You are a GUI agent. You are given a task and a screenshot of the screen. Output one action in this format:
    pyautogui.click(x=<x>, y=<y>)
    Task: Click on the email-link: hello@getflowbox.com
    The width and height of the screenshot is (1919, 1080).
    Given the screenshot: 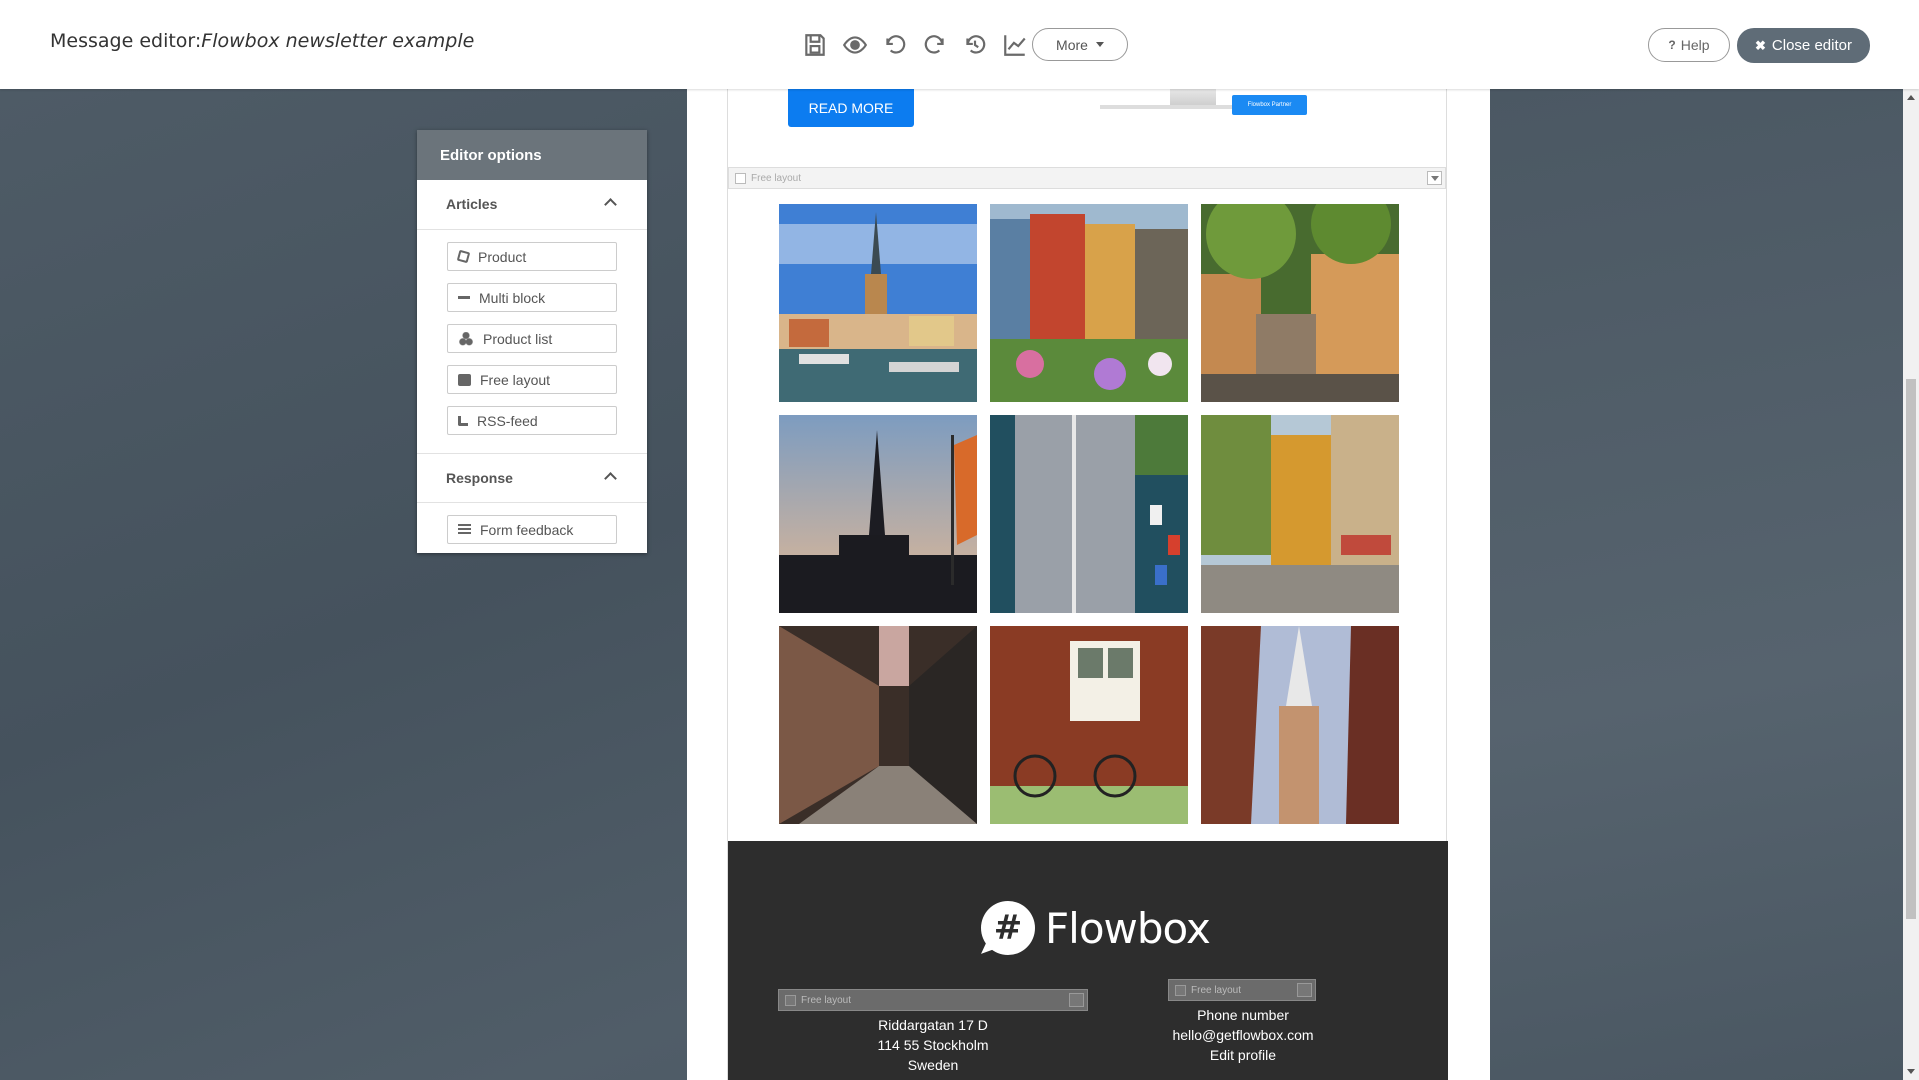 What is the action you would take?
    pyautogui.click(x=1243, y=1035)
    